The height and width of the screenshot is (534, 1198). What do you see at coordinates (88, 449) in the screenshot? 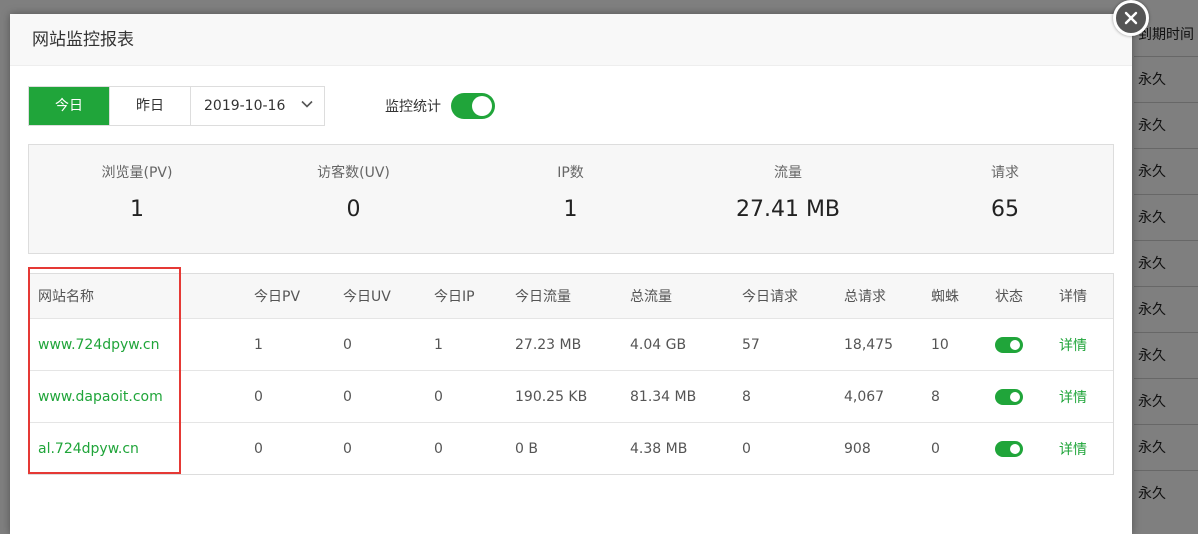
I see `site-name-link: al.724dpyw.cn` at bounding box center [88, 449].